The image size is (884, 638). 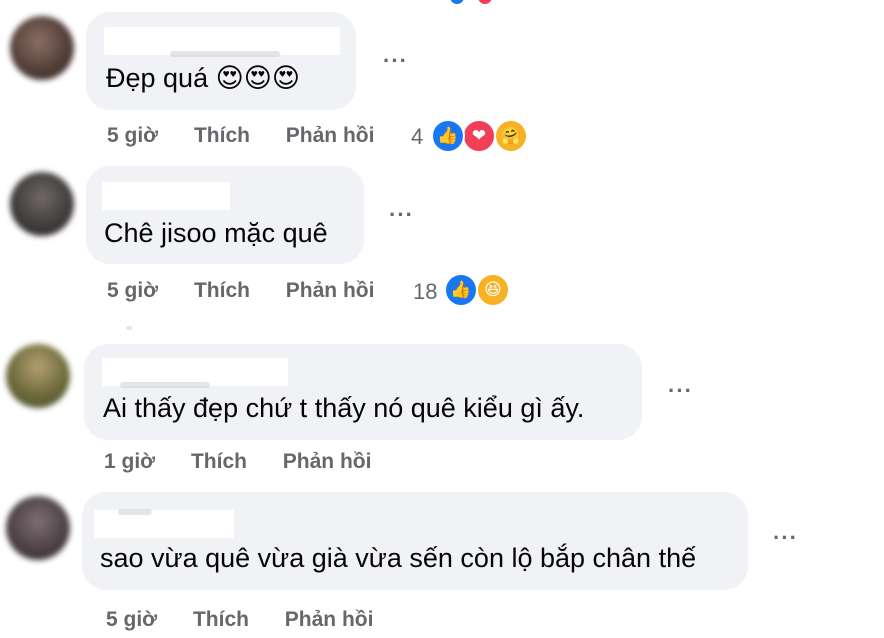 What do you see at coordinates (203, 78) in the screenshot?
I see `comment-text: Đẹp quá 😍😍😍` at bounding box center [203, 78].